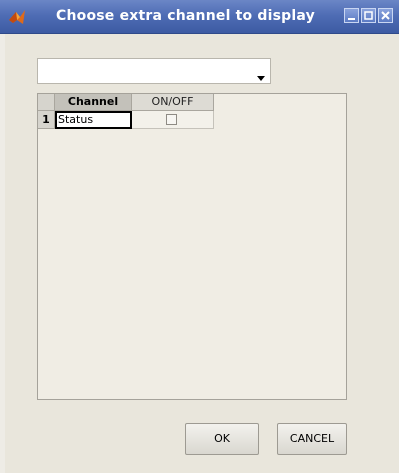 Image resolution: width=399 pixels, height=473 pixels. I want to click on column-header-channel: Channel, so click(93, 102).